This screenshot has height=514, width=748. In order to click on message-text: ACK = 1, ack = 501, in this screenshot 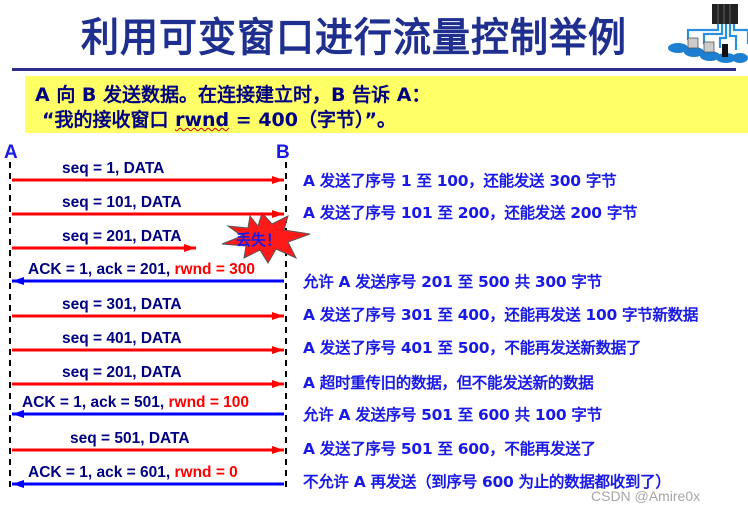, I will do `click(95, 402)`.